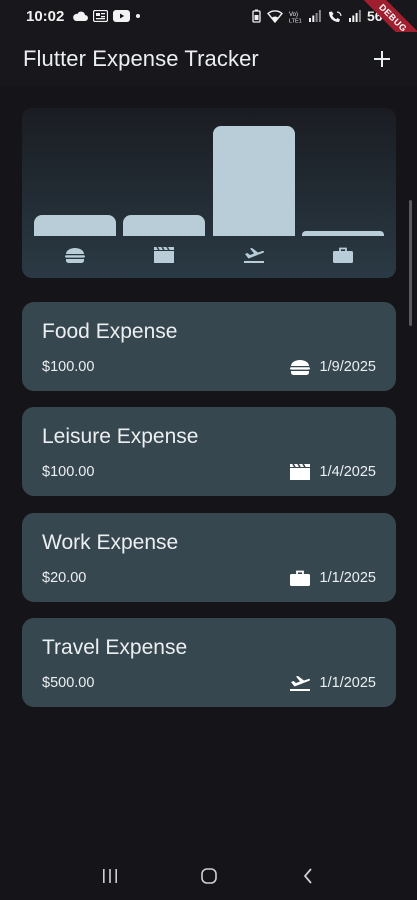 The image size is (417, 900). What do you see at coordinates (410, 263) in the screenshot?
I see `scrollbar` at bounding box center [410, 263].